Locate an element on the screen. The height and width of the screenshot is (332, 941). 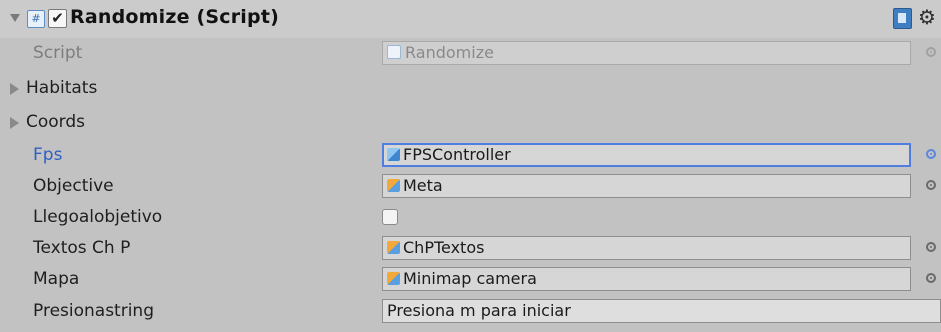
property-label: Coords is located at coordinates (55, 122).